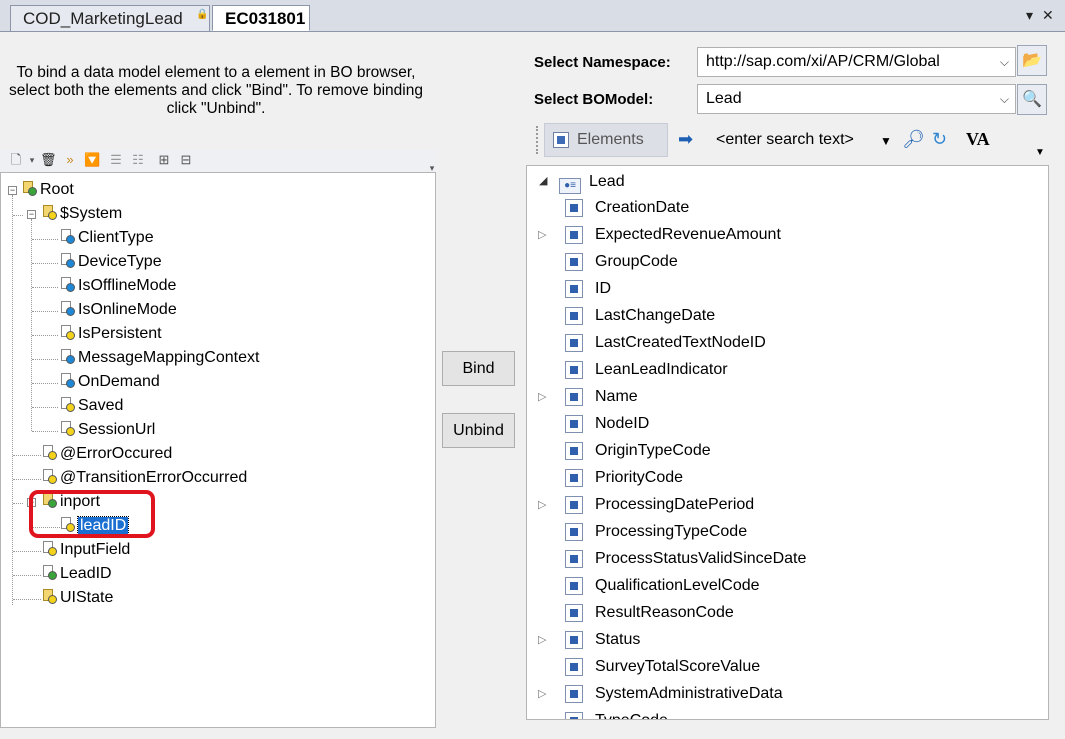 The width and height of the screenshot is (1065, 739). What do you see at coordinates (478, 368) in the screenshot?
I see `bind-button: Bind` at bounding box center [478, 368].